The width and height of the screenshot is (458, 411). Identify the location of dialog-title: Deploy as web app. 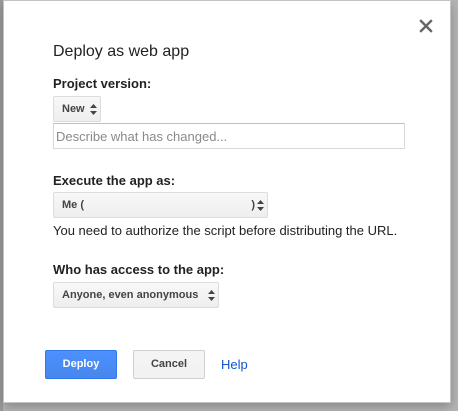
(121, 51).